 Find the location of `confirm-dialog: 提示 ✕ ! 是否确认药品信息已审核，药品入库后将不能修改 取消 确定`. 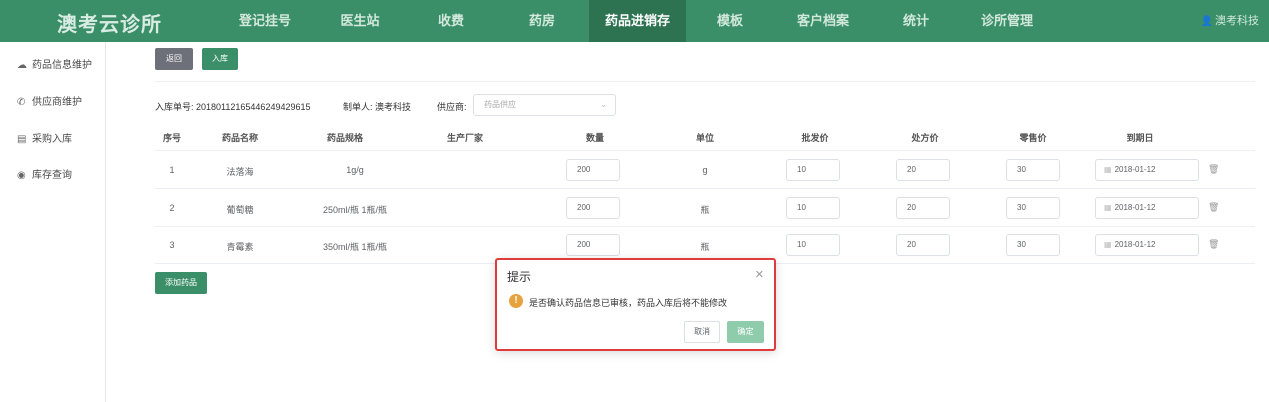

confirm-dialog: 提示 ✕ ! 是否确认药品信息已审核，药品入库后将不能修改 取消 确定 is located at coordinates (635, 304).